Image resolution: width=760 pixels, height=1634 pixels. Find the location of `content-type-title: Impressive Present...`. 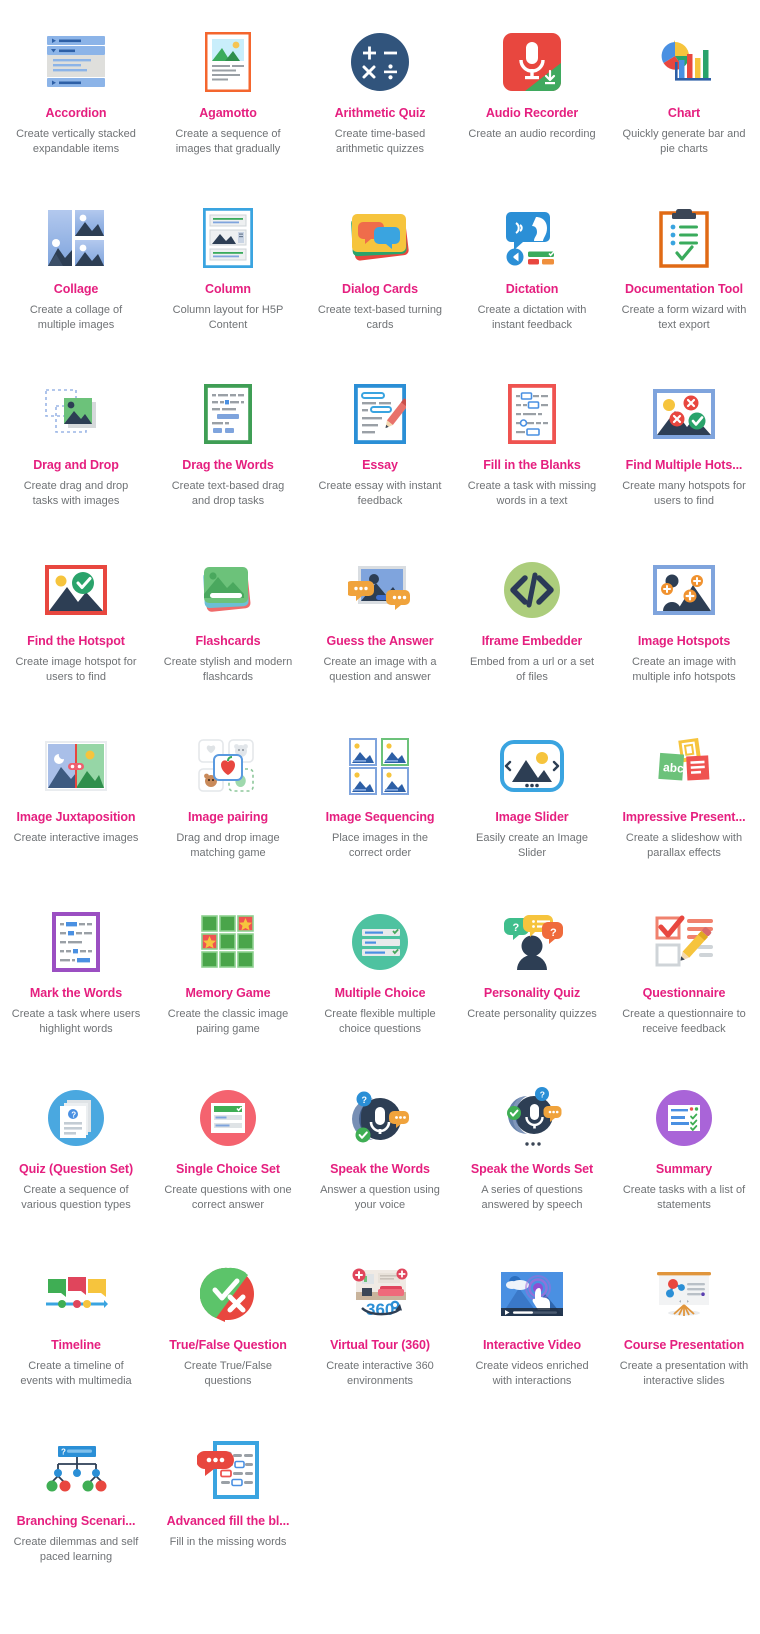

content-type-title: Impressive Present... is located at coordinates (684, 817).